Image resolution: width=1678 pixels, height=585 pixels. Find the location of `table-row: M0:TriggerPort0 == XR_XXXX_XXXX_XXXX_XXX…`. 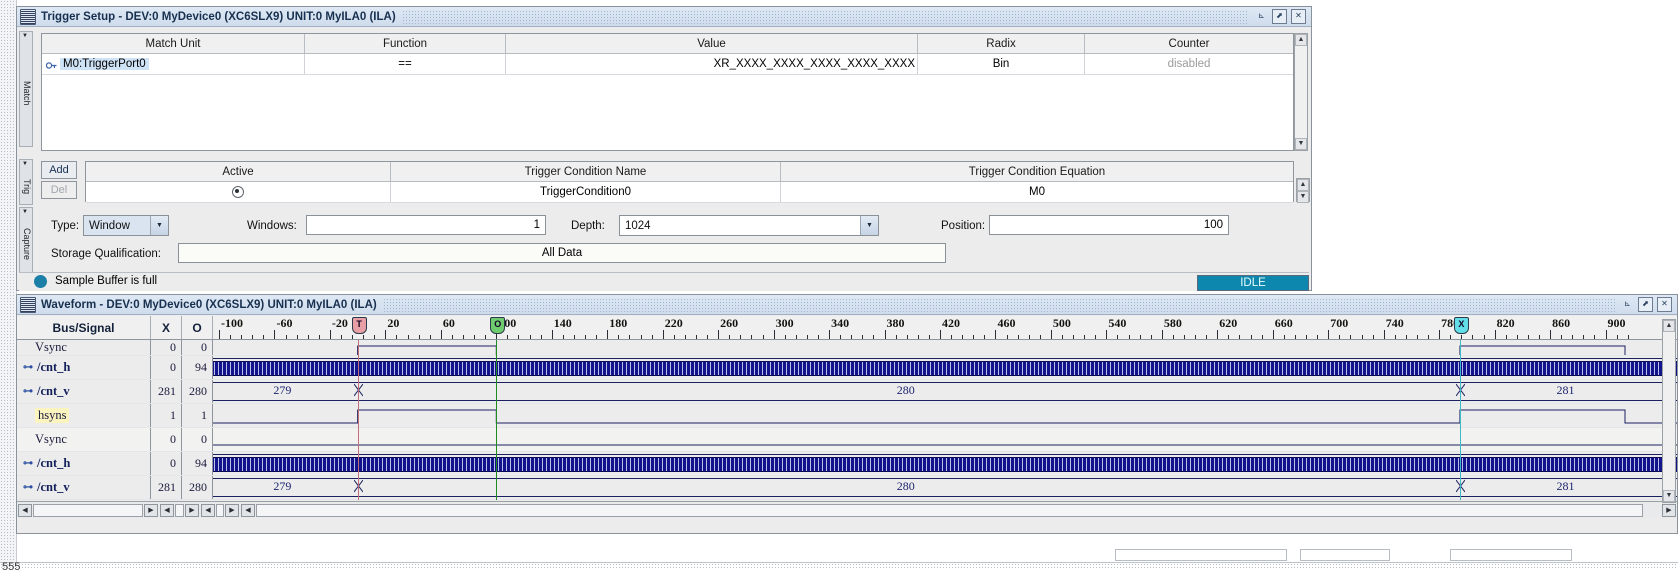

table-row: M0:TriggerPort0 == XR_XXXX_XXXX_XXXX_XXX… is located at coordinates (667, 64).